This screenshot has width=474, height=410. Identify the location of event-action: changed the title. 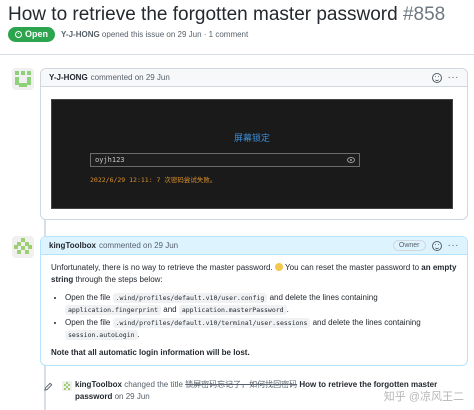
(153, 384).